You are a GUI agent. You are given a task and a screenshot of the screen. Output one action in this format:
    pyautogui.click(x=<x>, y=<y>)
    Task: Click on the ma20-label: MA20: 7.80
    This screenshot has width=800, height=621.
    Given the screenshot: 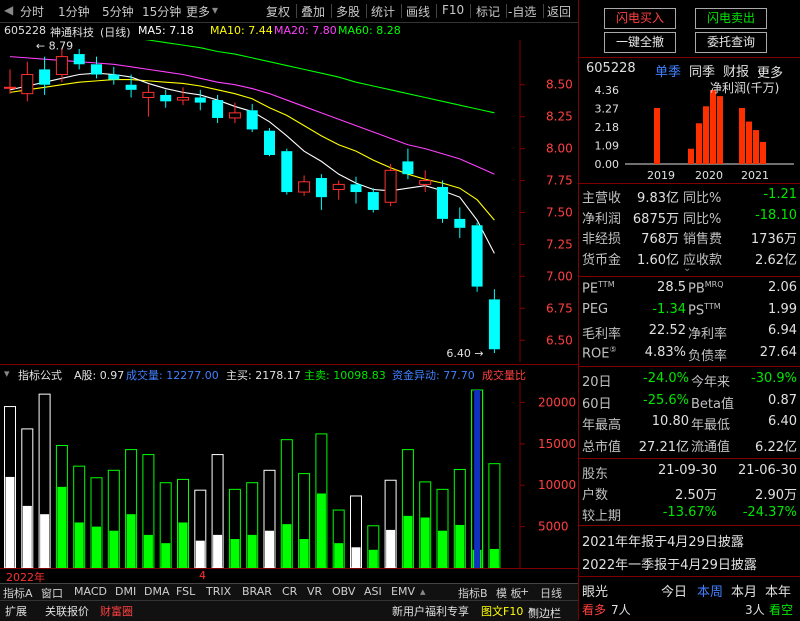 What is the action you would take?
    pyautogui.click(x=305, y=30)
    